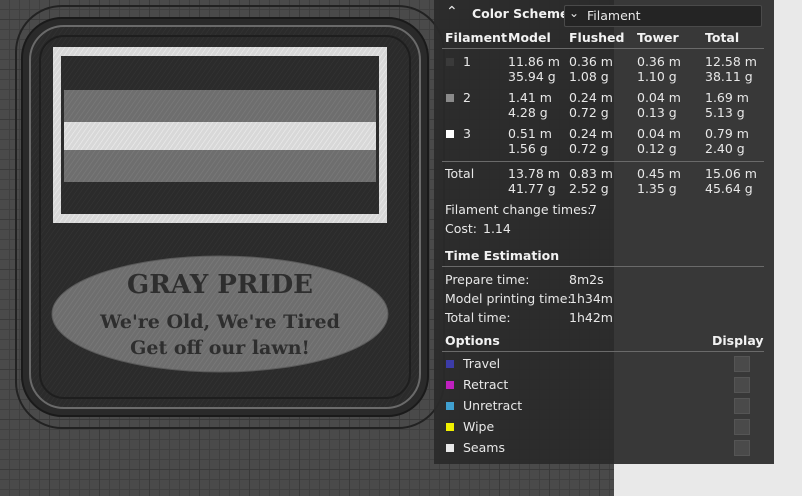 The width and height of the screenshot is (802, 496). What do you see at coordinates (657, 112) in the screenshot?
I see `tower-weight: 0.13 g` at bounding box center [657, 112].